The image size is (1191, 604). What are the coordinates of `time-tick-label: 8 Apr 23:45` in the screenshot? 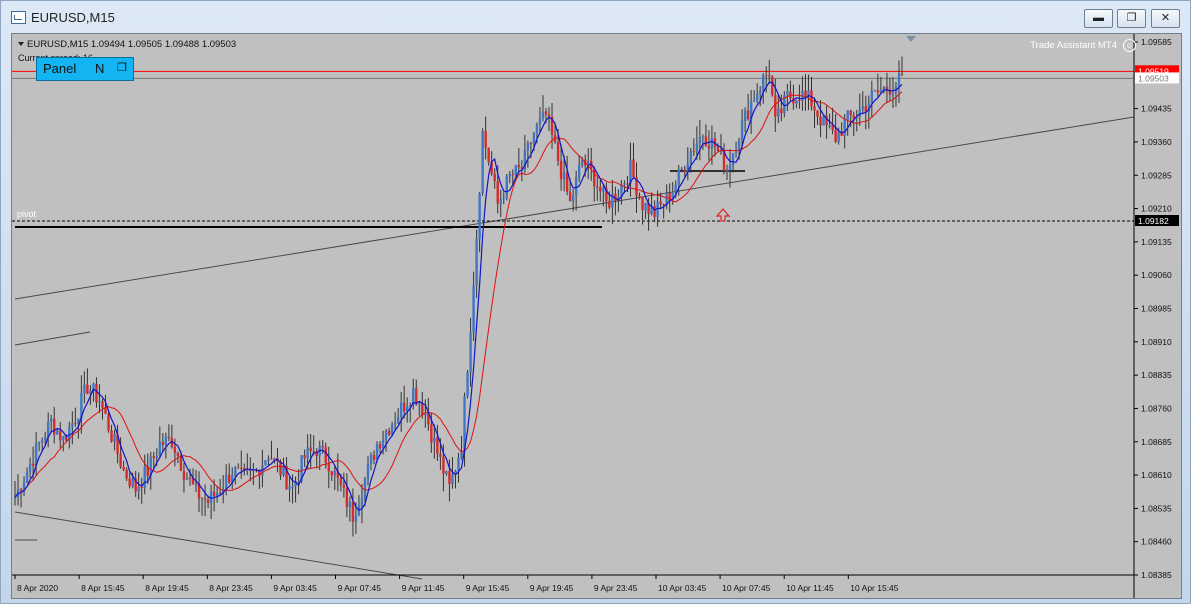 It's located at (231, 588).